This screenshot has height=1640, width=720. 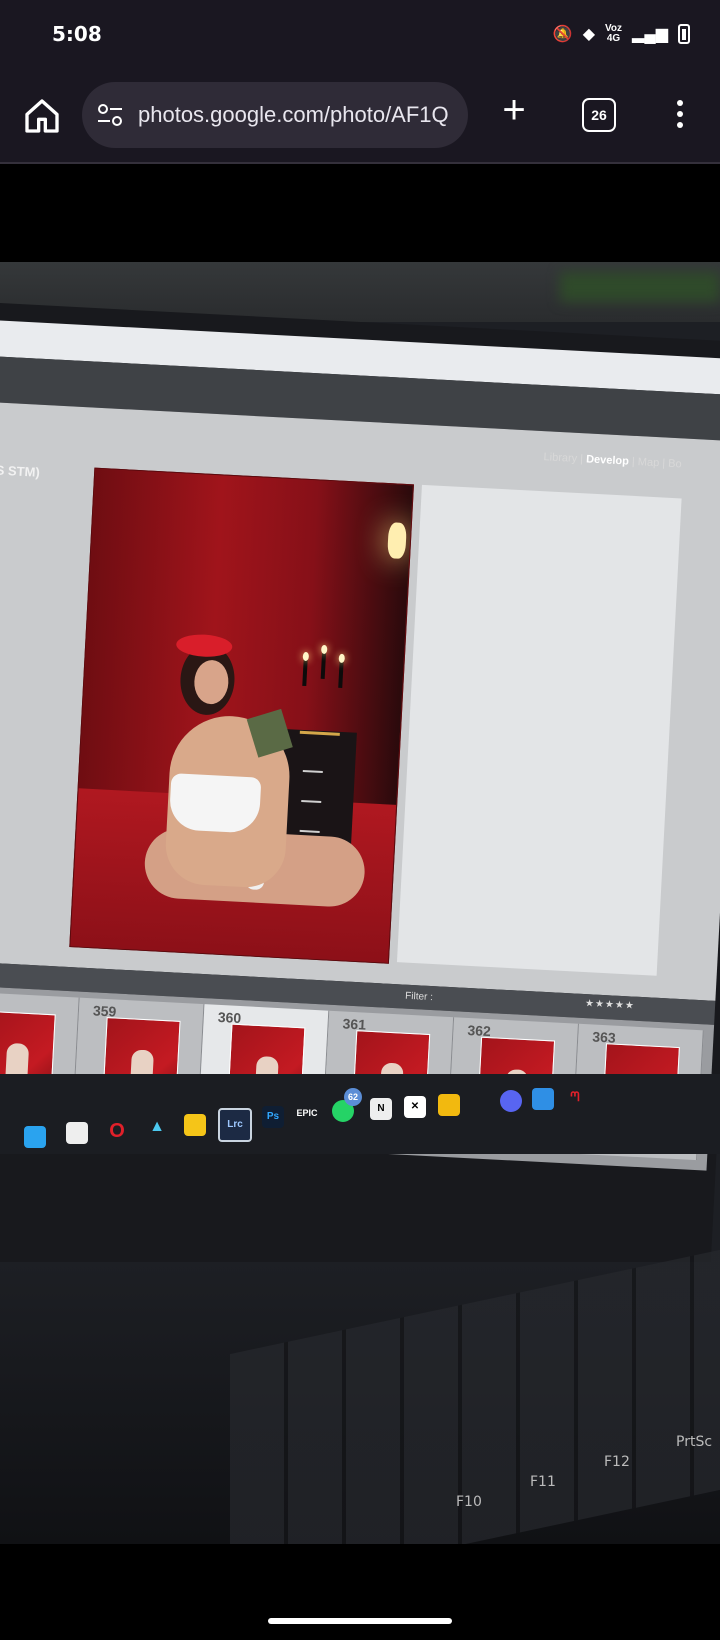 What do you see at coordinates (20, 471) in the screenshot?
I see `catalog-title: IS STM)` at bounding box center [20, 471].